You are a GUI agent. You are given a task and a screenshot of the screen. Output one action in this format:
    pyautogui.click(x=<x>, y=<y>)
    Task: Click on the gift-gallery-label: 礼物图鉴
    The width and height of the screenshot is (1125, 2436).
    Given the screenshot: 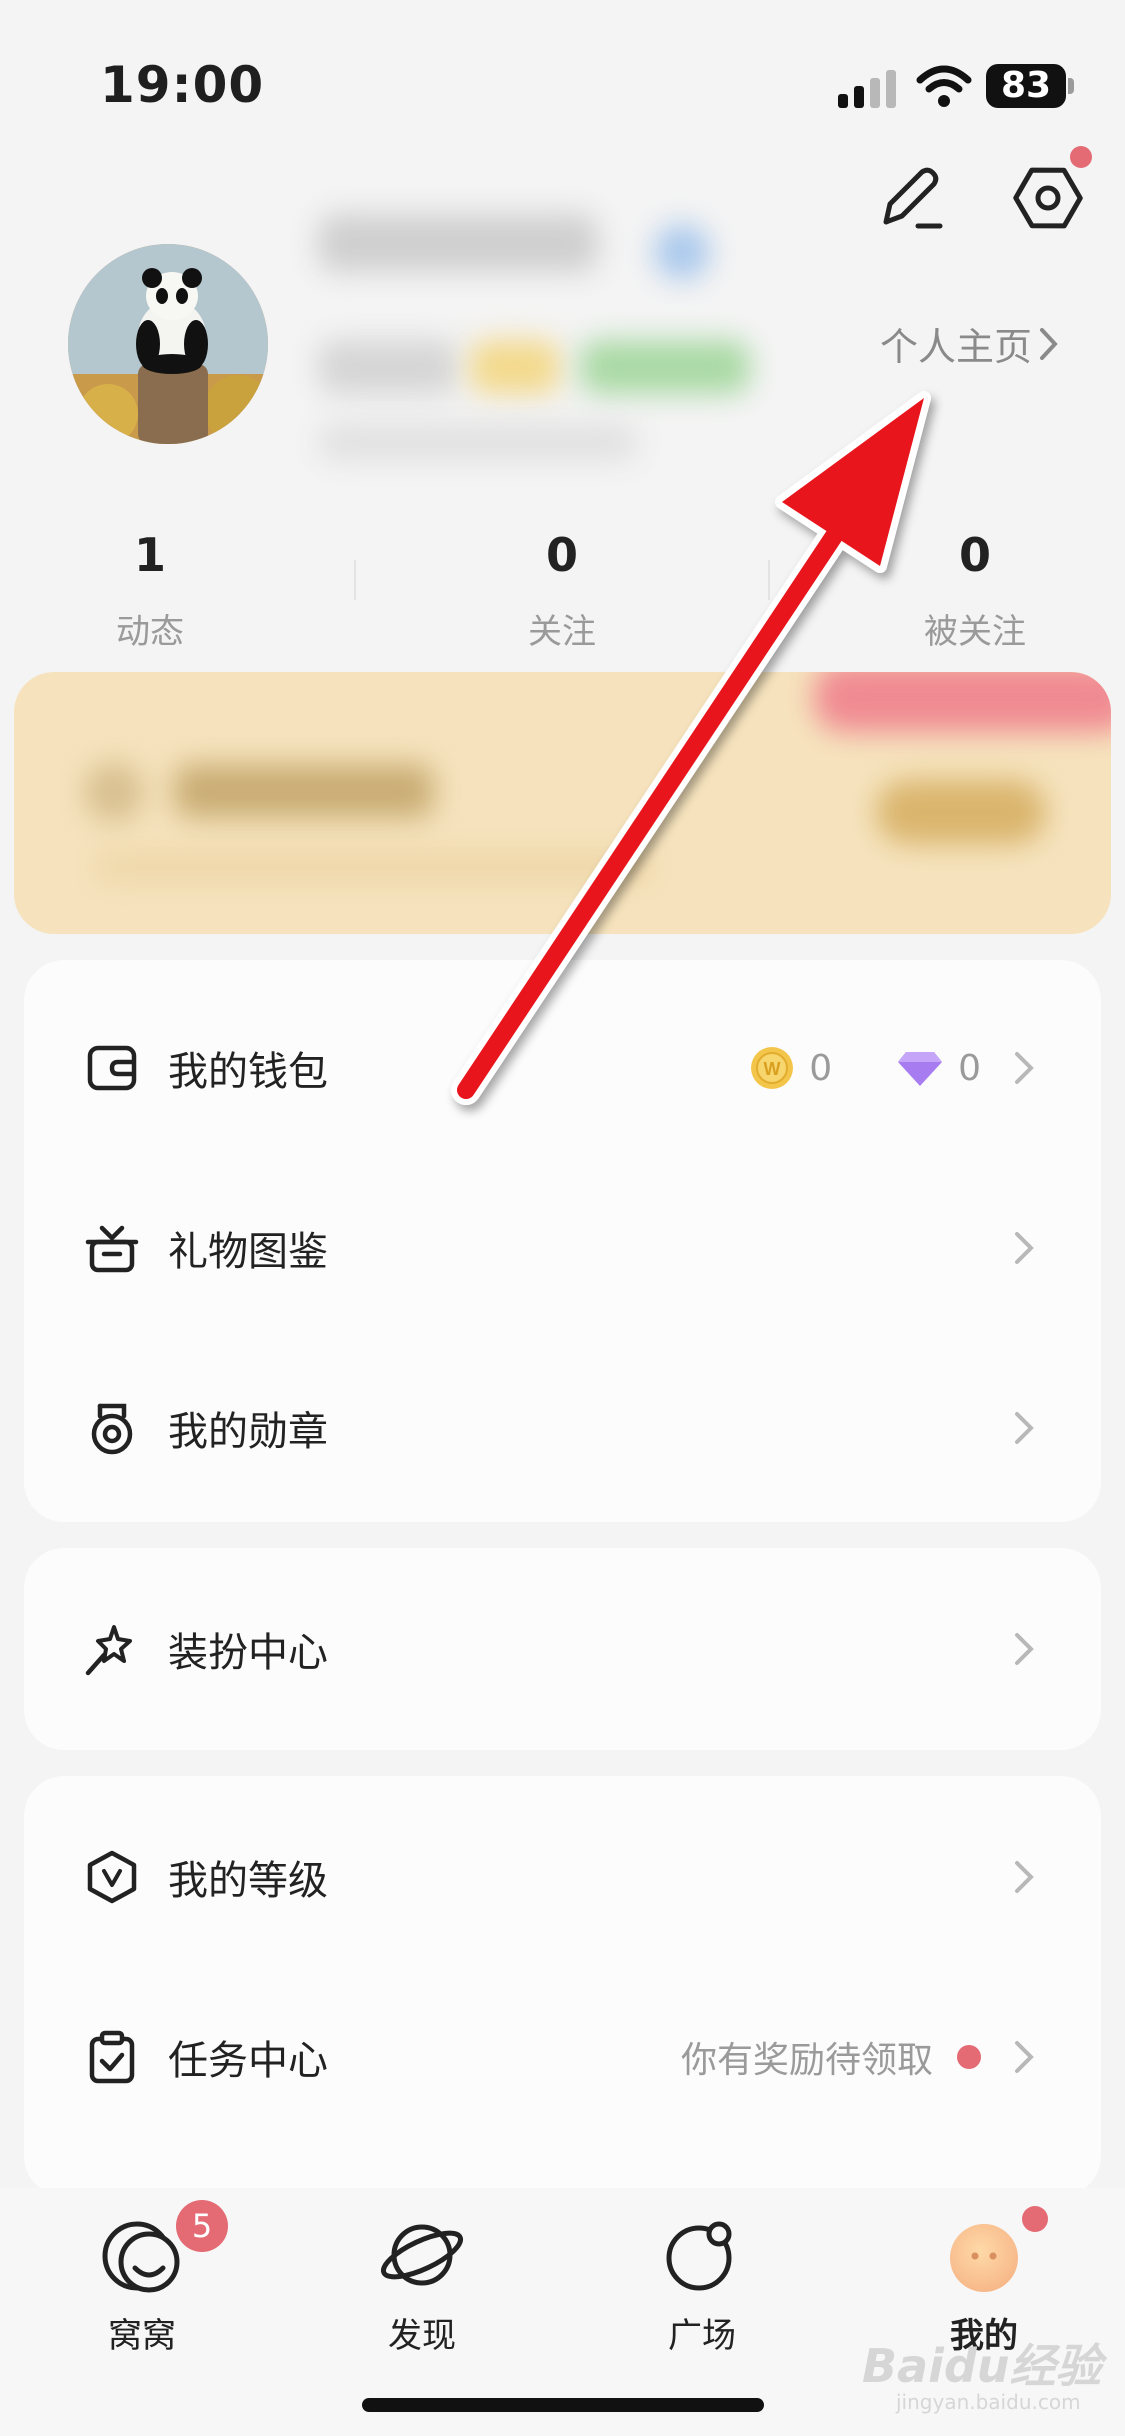 What is the action you would take?
    pyautogui.click(x=248, y=1252)
    